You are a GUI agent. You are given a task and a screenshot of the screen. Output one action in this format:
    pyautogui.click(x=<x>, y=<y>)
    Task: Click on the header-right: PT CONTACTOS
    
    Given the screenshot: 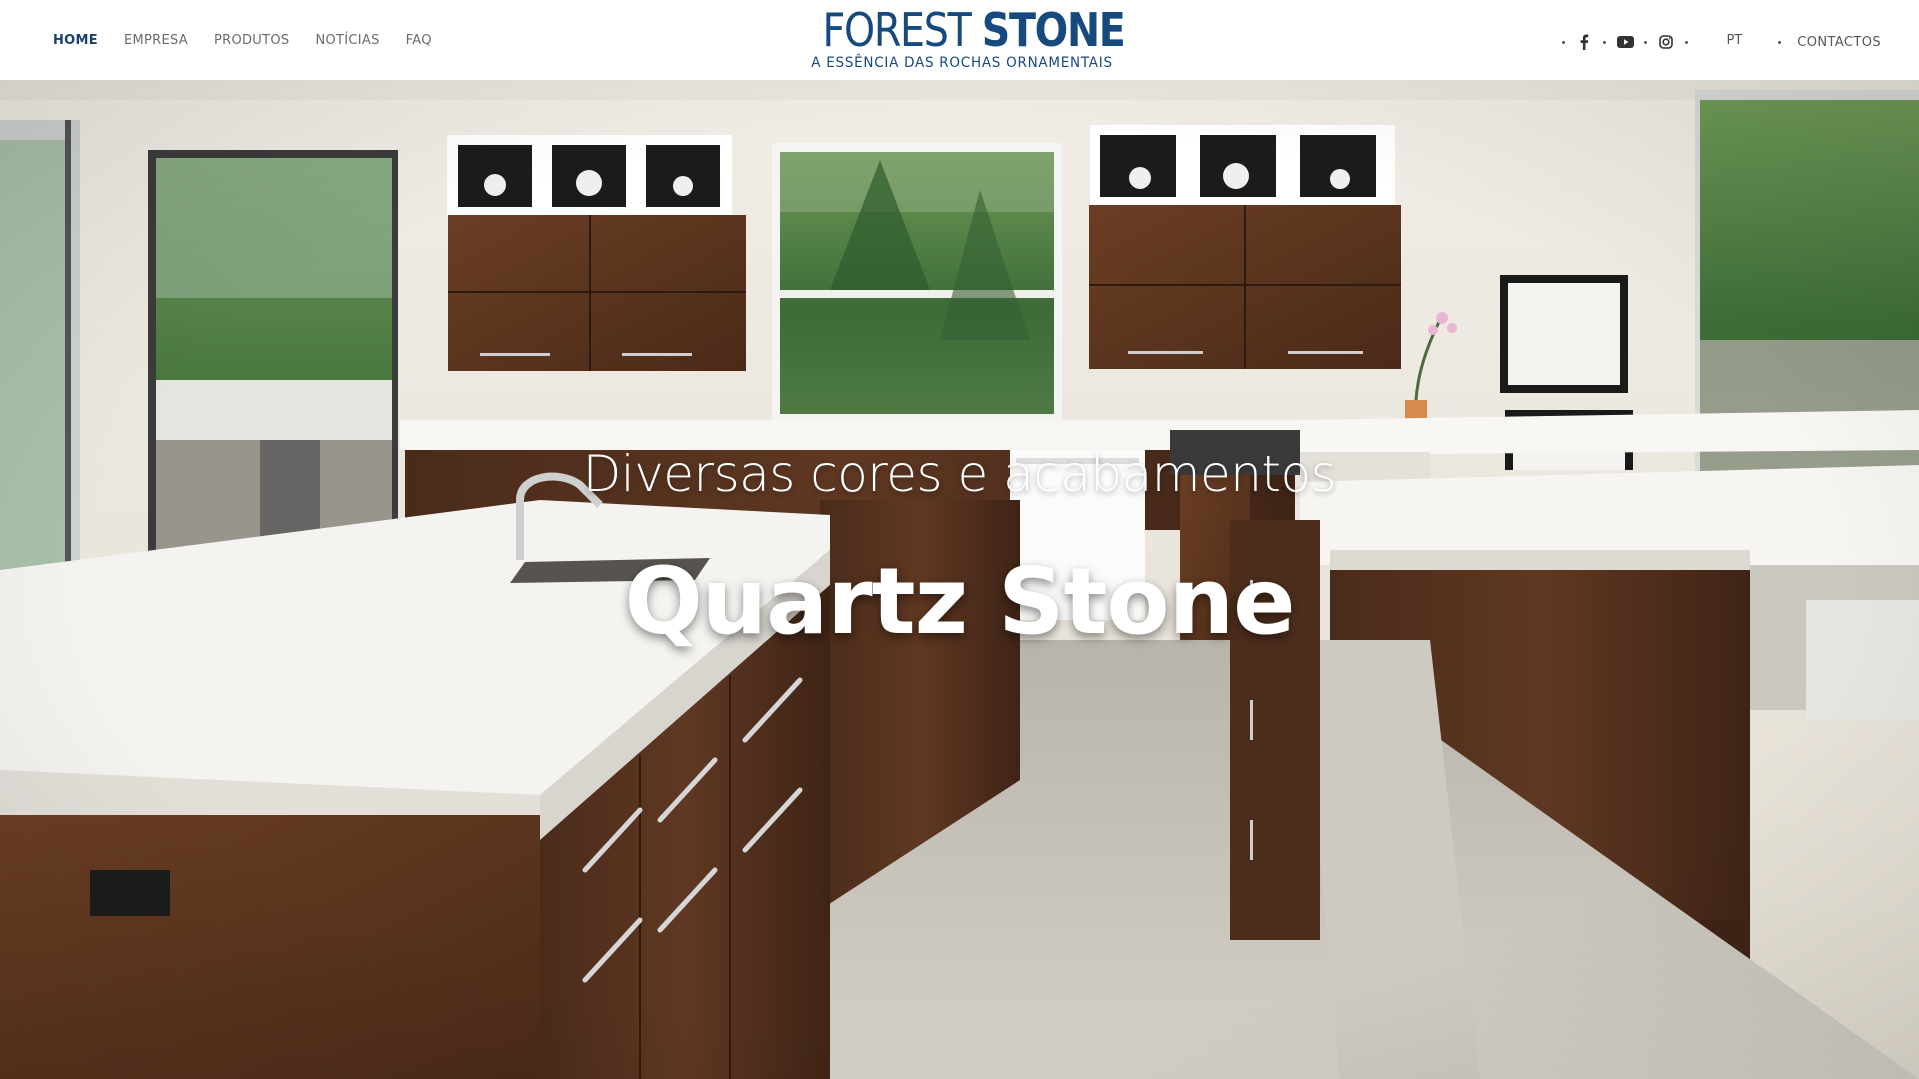 What is the action you would take?
    pyautogui.click(x=1717, y=42)
    